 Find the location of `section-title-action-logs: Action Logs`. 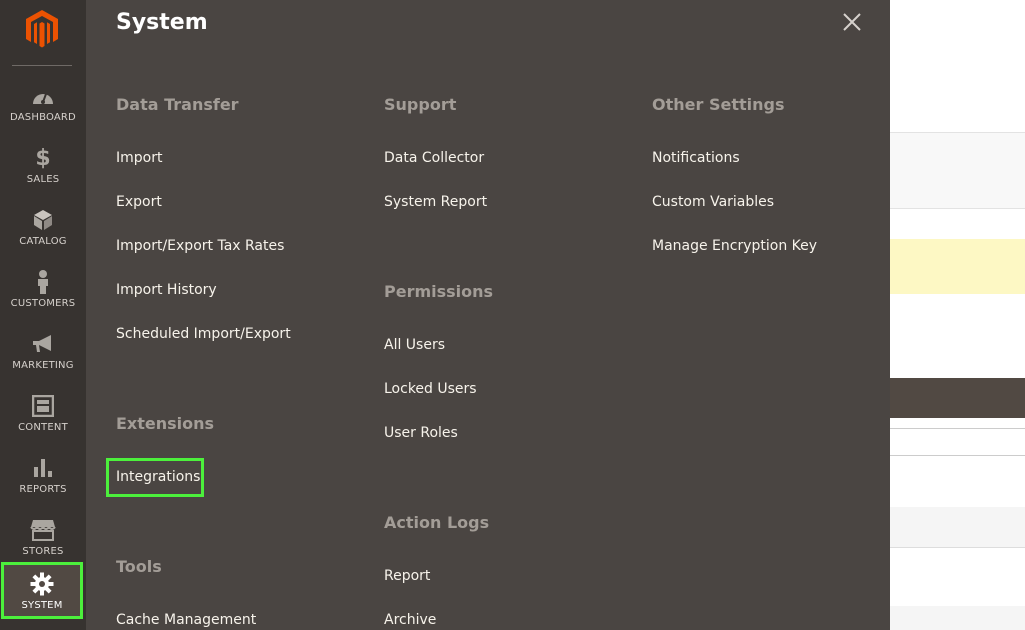

section-title-action-logs: Action Logs is located at coordinates (437, 522).